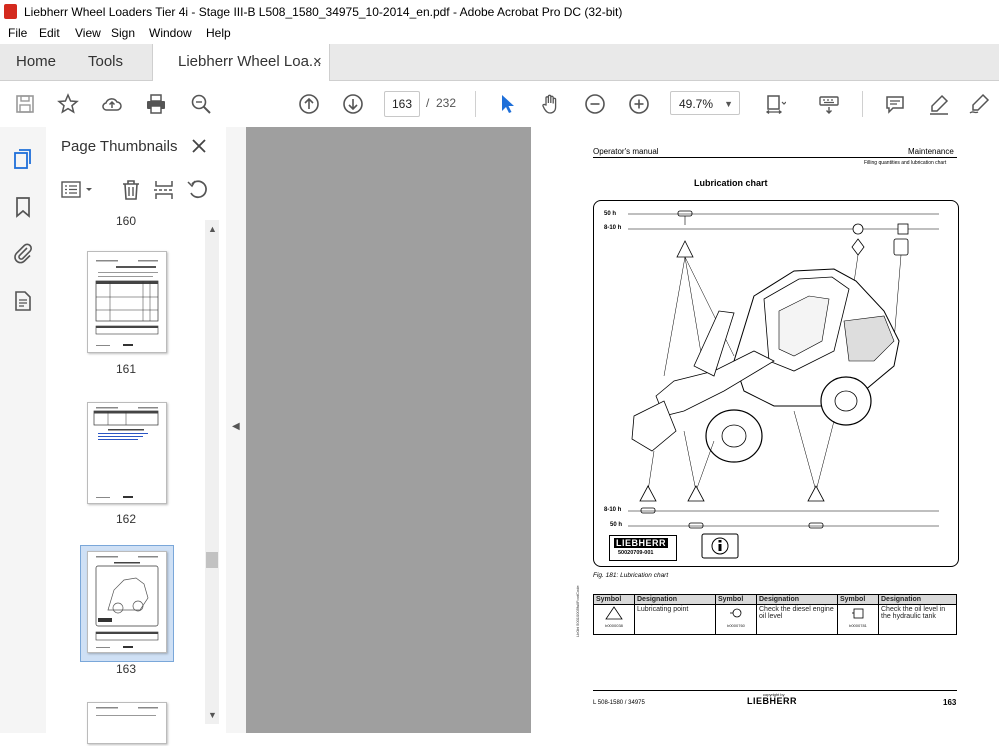  What do you see at coordinates (25, 104) in the screenshot?
I see `save-icon` at bounding box center [25, 104].